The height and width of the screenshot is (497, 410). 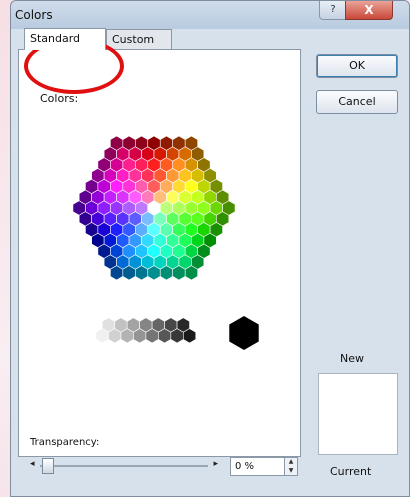 I want to click on cancel-button: Cancel, so click(x=357, y=102).